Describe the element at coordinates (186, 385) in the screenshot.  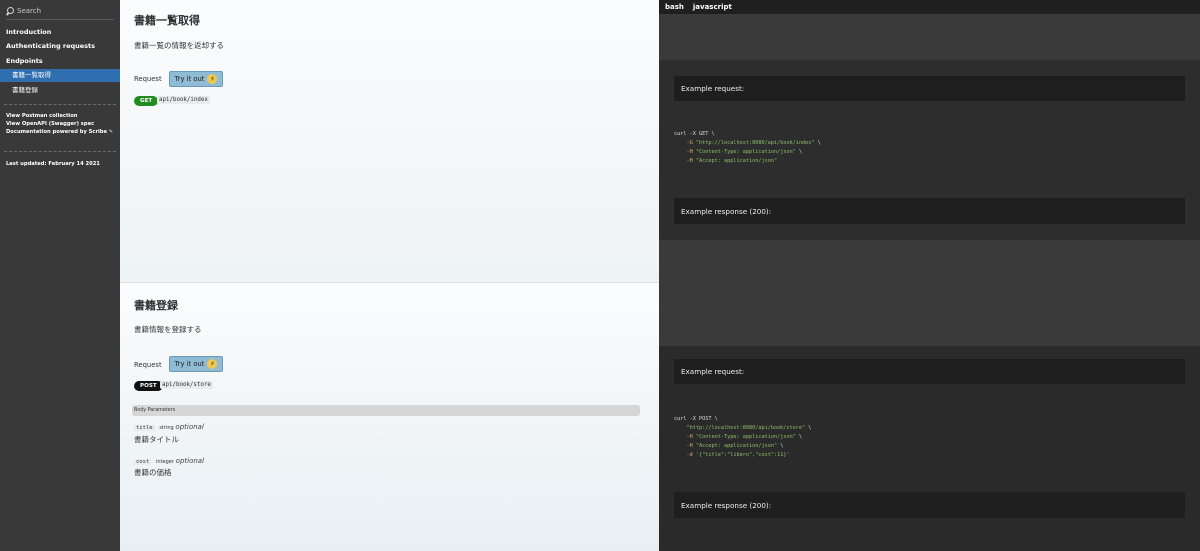
I see `endpoint-path: api/book/store` at that location.